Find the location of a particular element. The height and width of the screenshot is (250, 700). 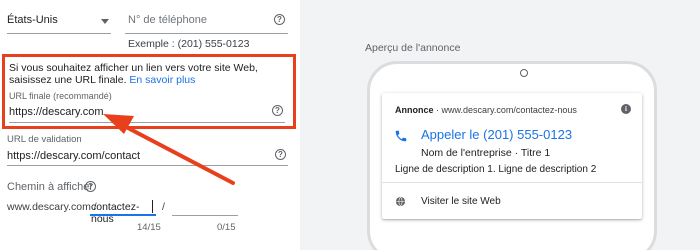

ad-display-url: · www.descary.com/contactez-nous is located at coordinates (506, 110).